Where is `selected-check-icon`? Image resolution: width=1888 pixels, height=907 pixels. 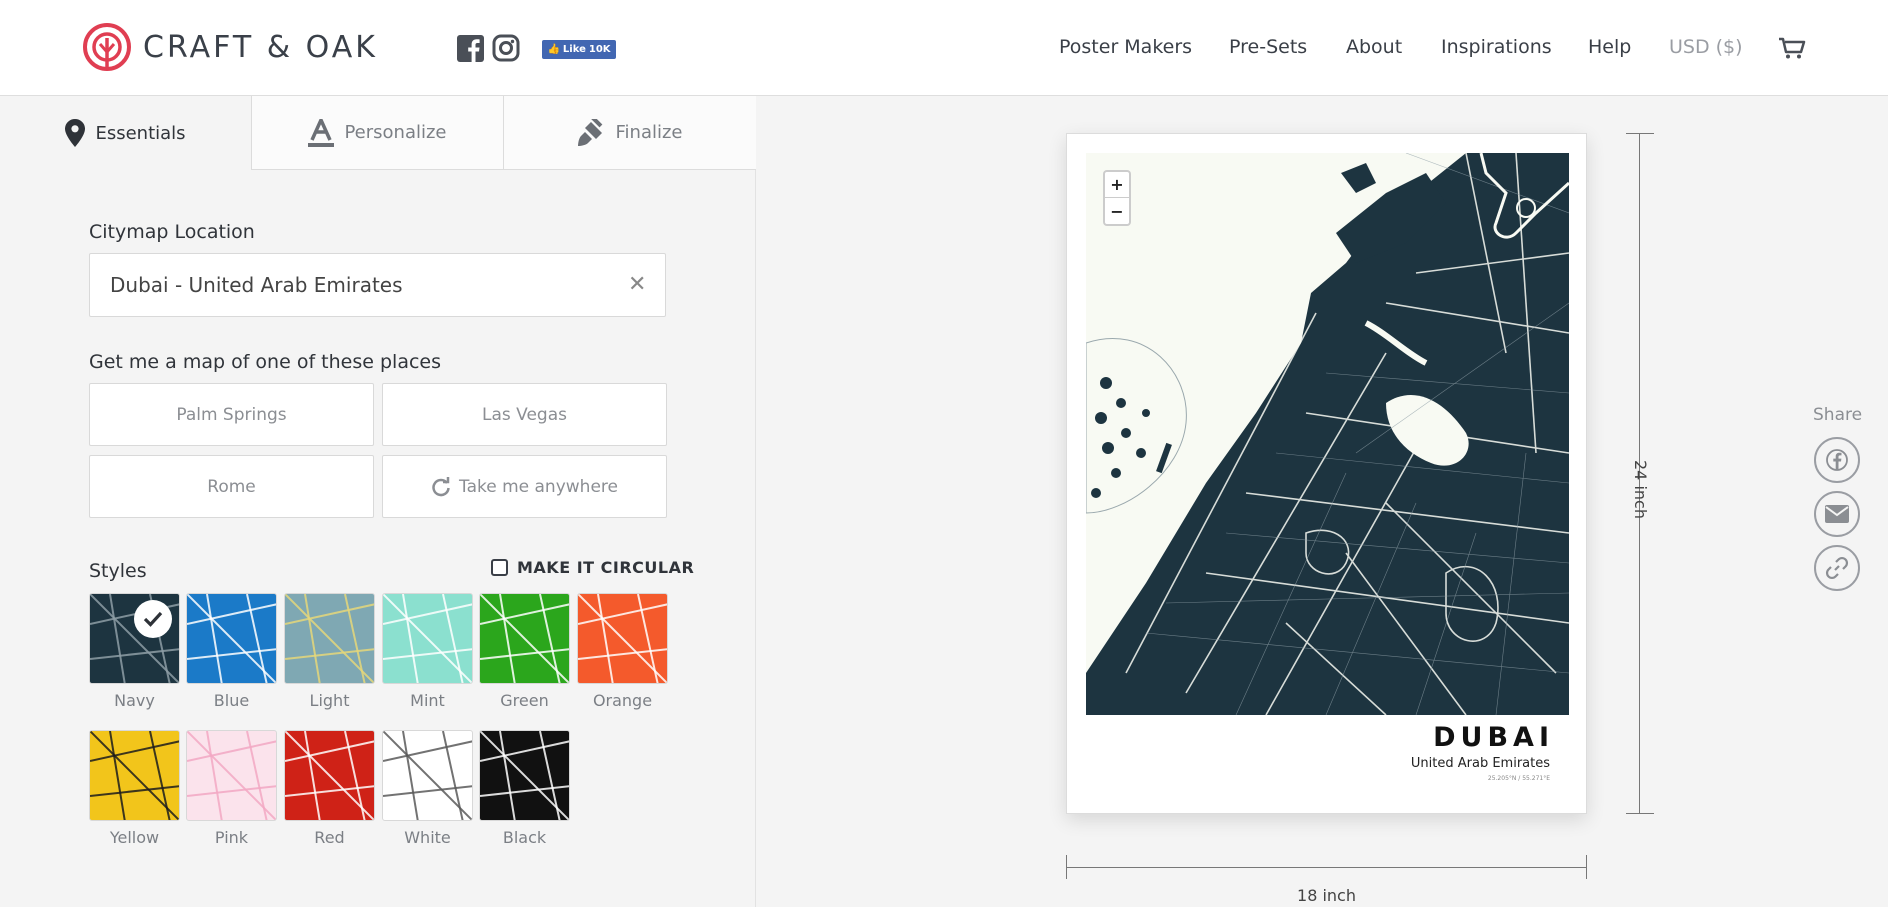 selected-check-icon is located at coordinates (153, 619).